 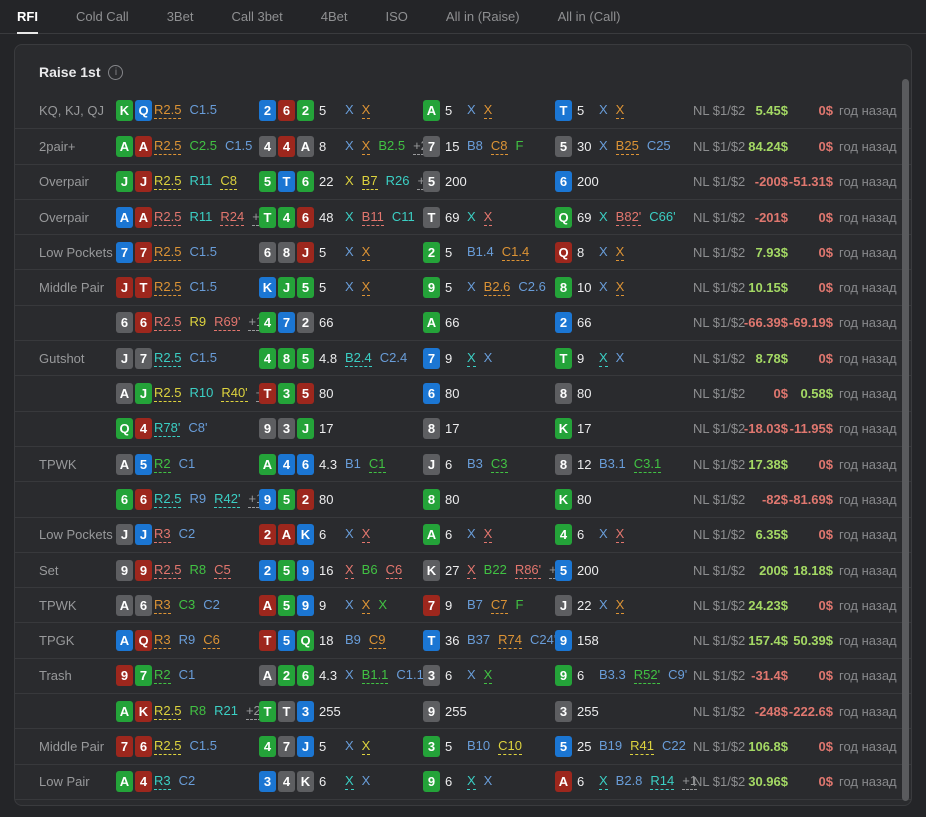 I want to click on turn-pot: 5, so click(x=449, y=111).